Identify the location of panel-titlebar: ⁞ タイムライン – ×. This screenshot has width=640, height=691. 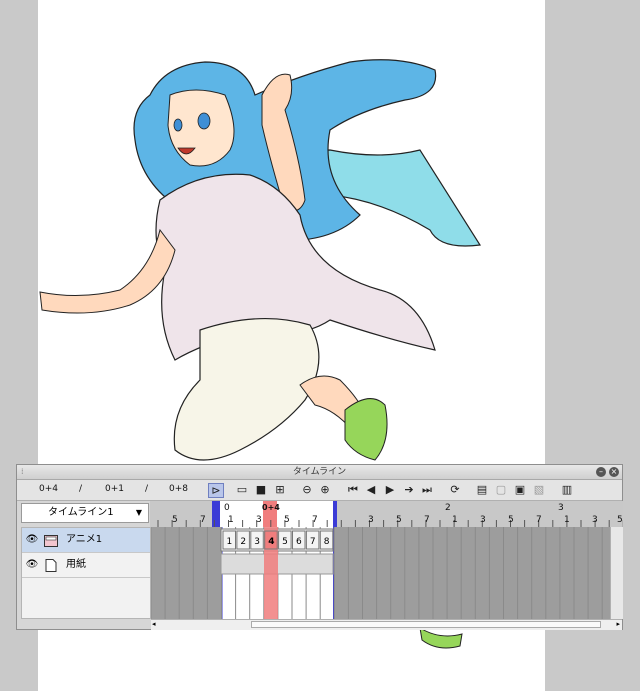
(319, 472).